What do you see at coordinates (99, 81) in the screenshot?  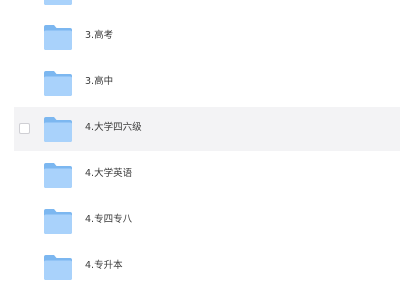 I see `folder-name: 3.高中` at bounding box center [99, 81].